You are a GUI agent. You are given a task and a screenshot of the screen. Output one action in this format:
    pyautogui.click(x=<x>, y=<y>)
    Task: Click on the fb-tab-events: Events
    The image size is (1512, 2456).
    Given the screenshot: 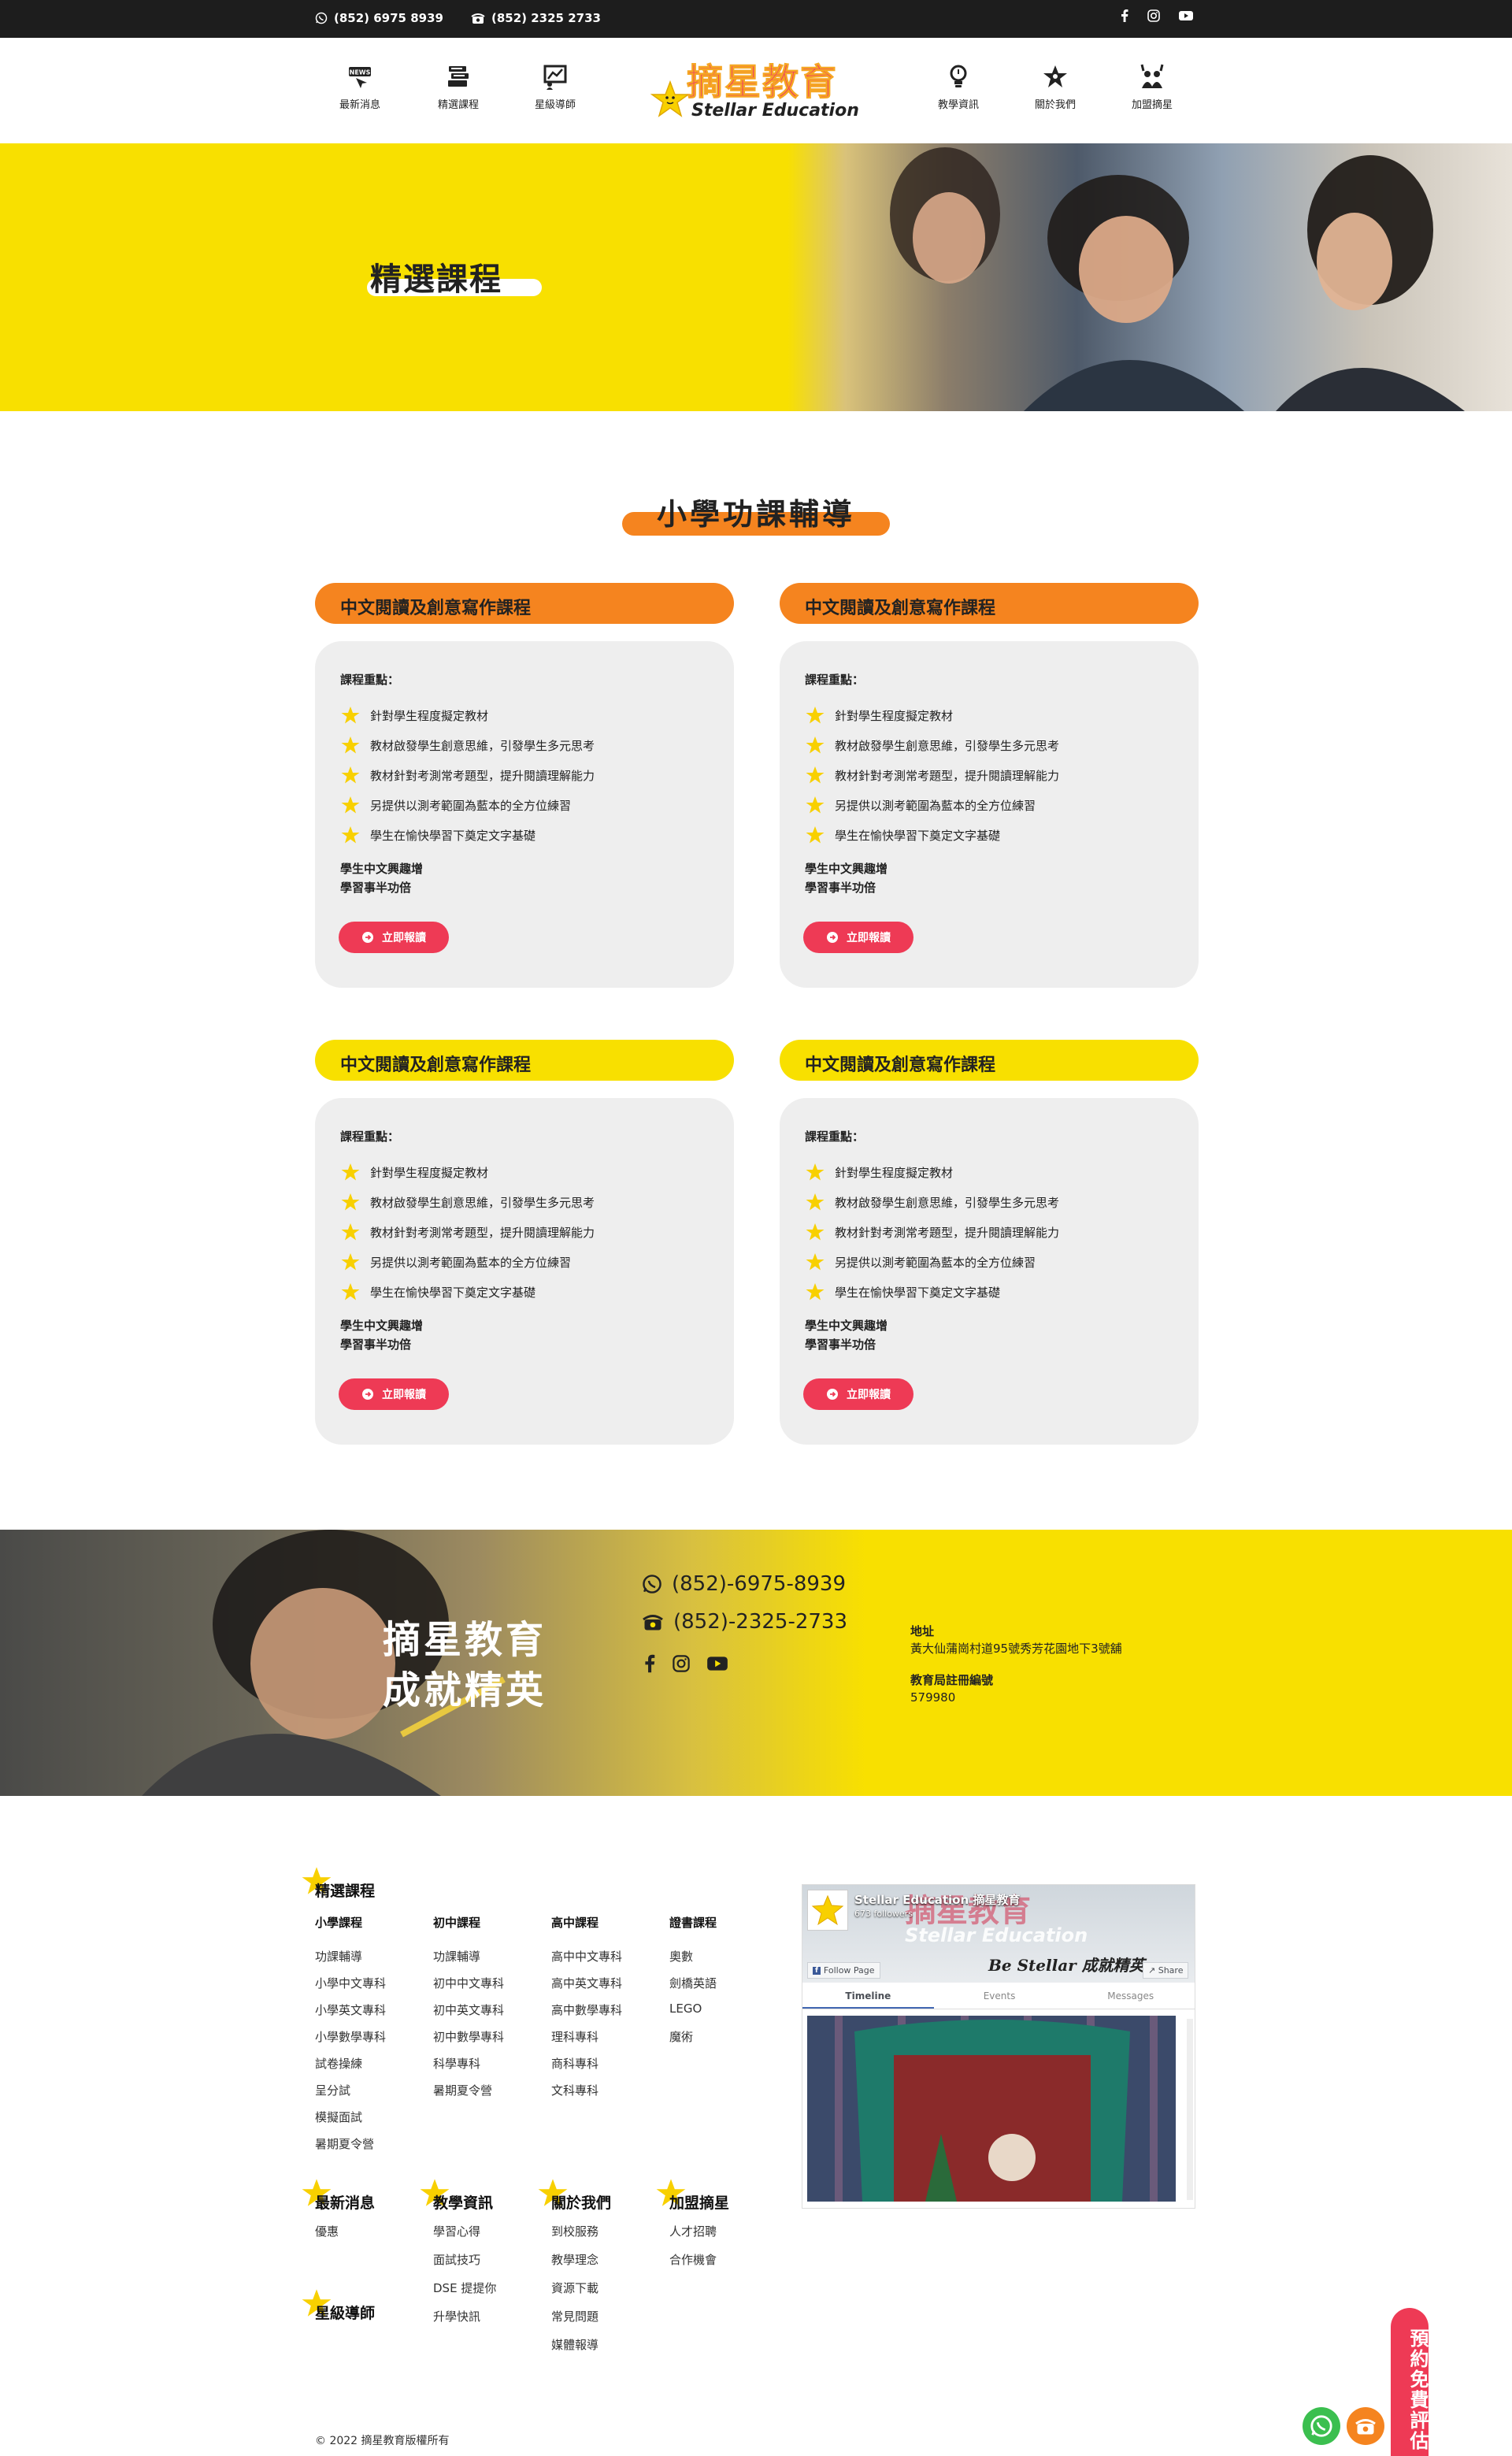 What is the action you would take?
    pyautogui.click(x=999, y=1996)
    